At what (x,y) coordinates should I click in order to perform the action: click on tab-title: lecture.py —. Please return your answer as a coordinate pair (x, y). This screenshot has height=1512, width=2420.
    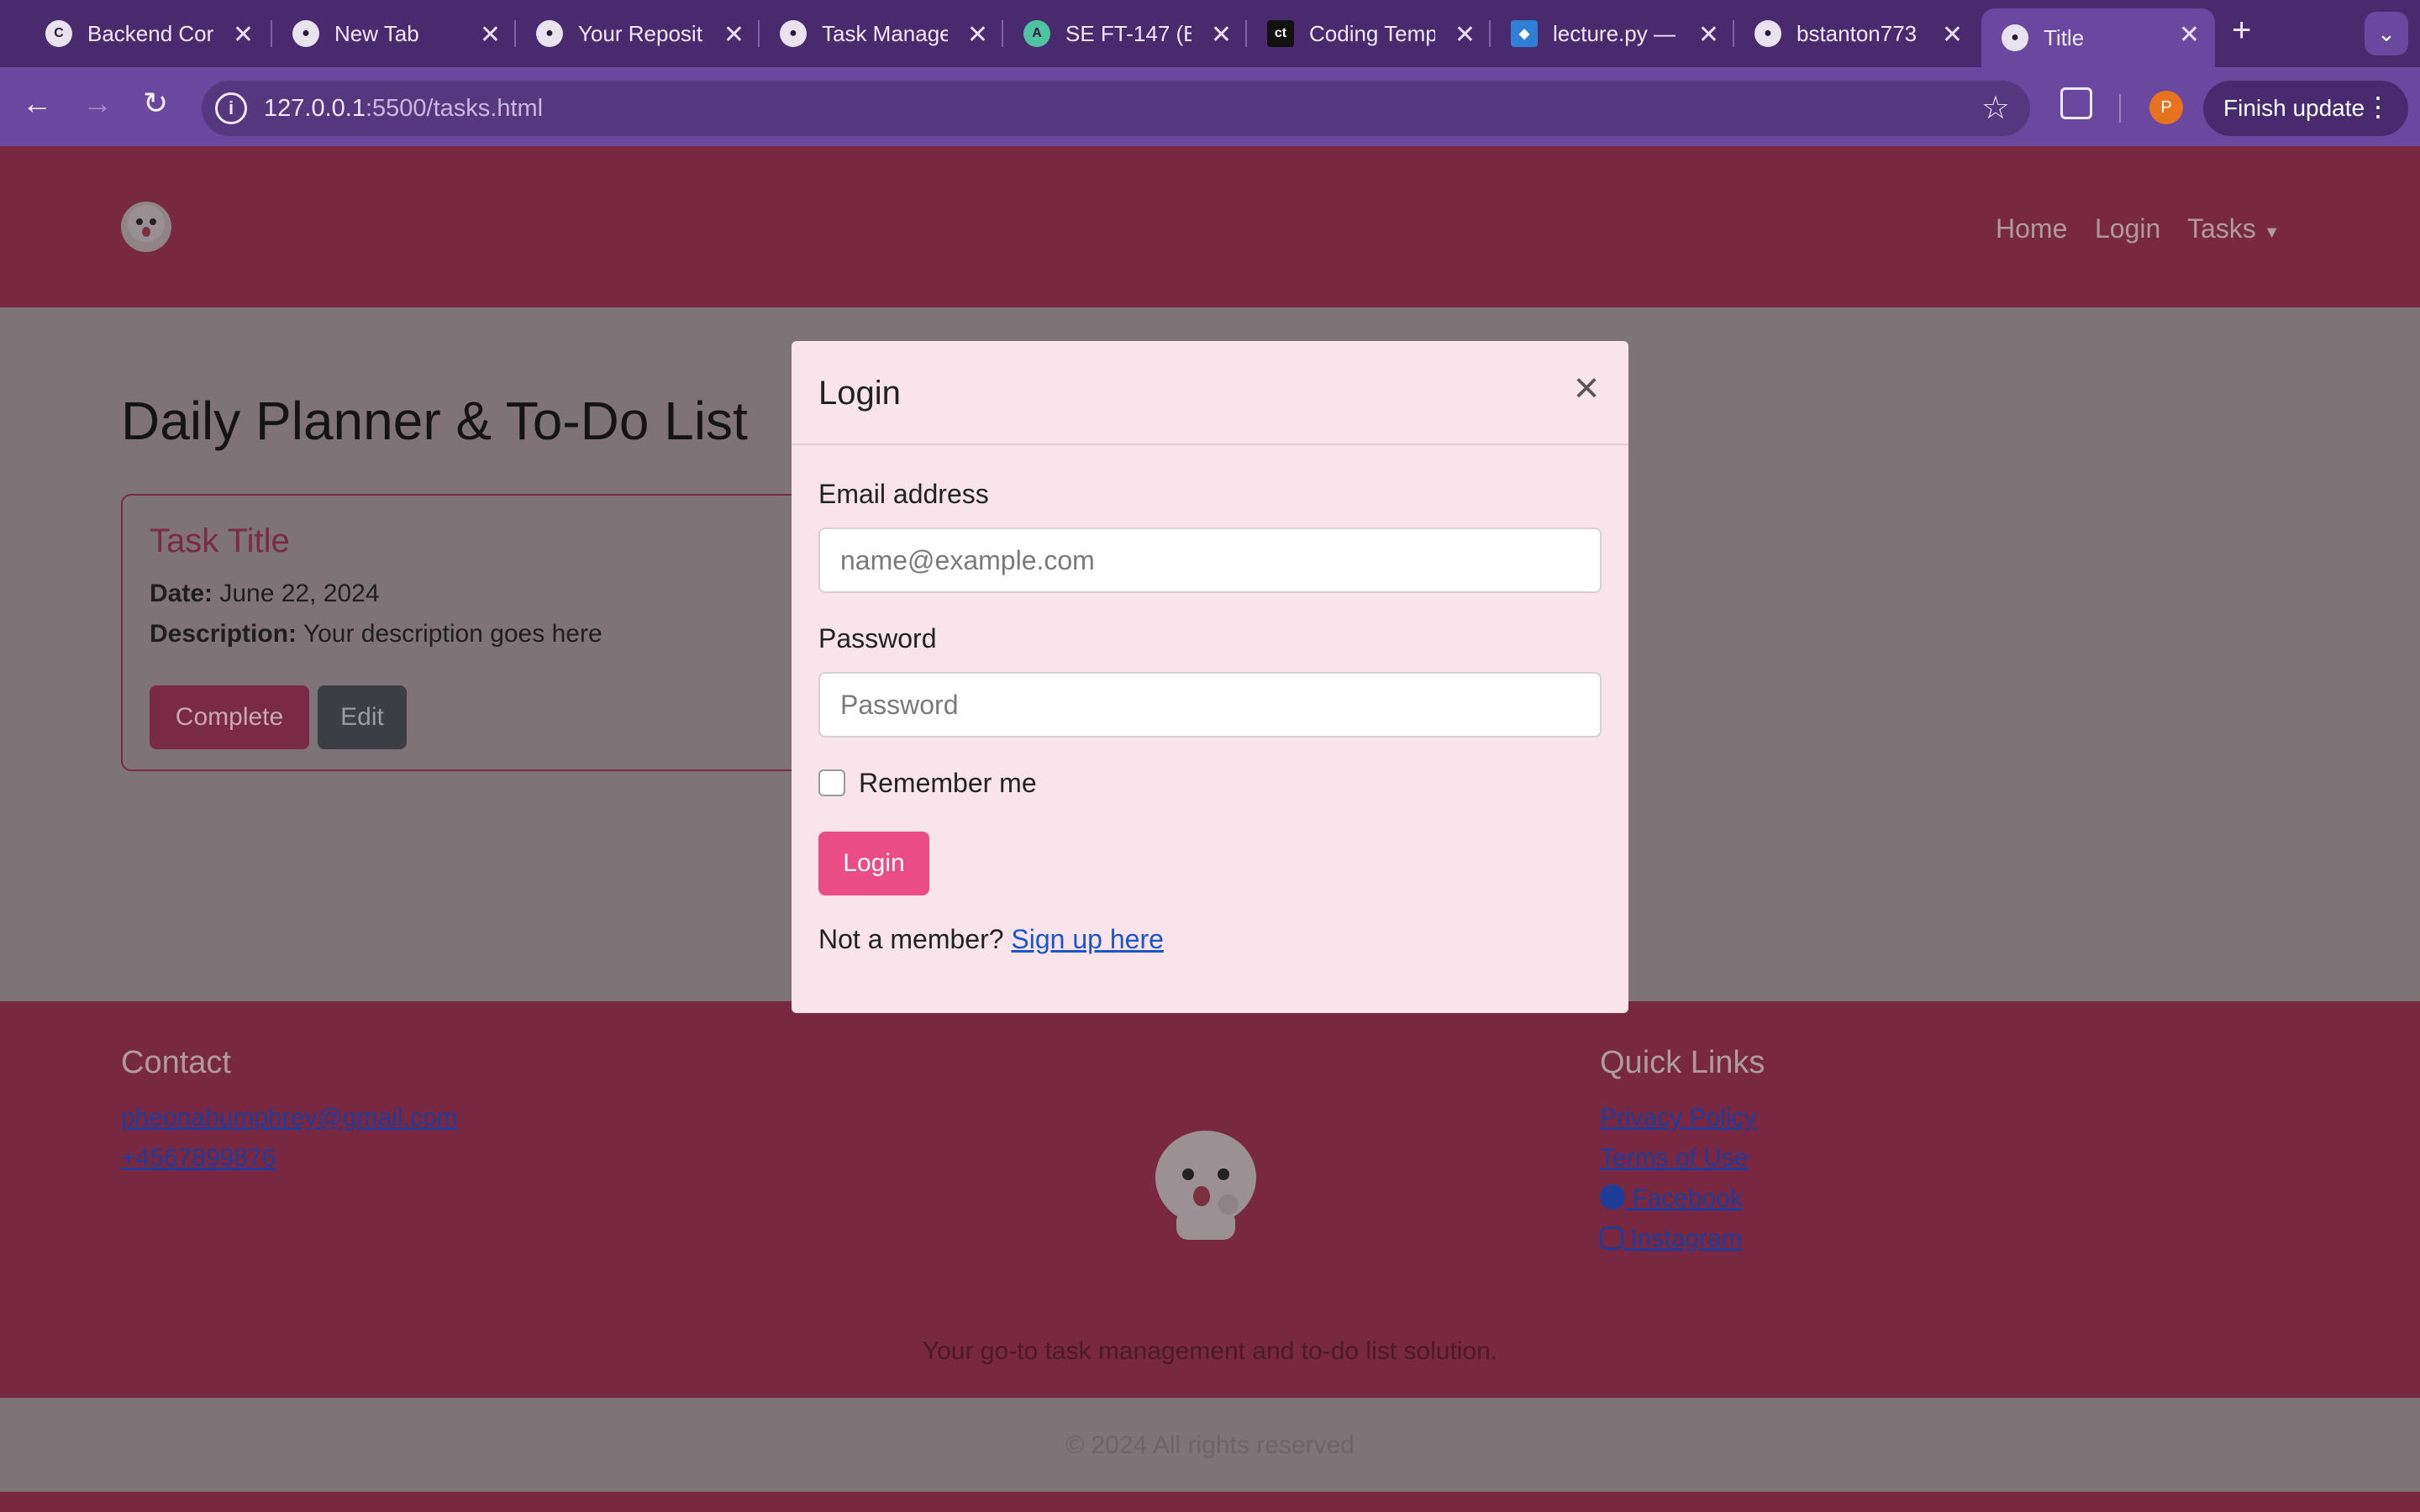
    Looking at the image, I should click on (1615, 33).